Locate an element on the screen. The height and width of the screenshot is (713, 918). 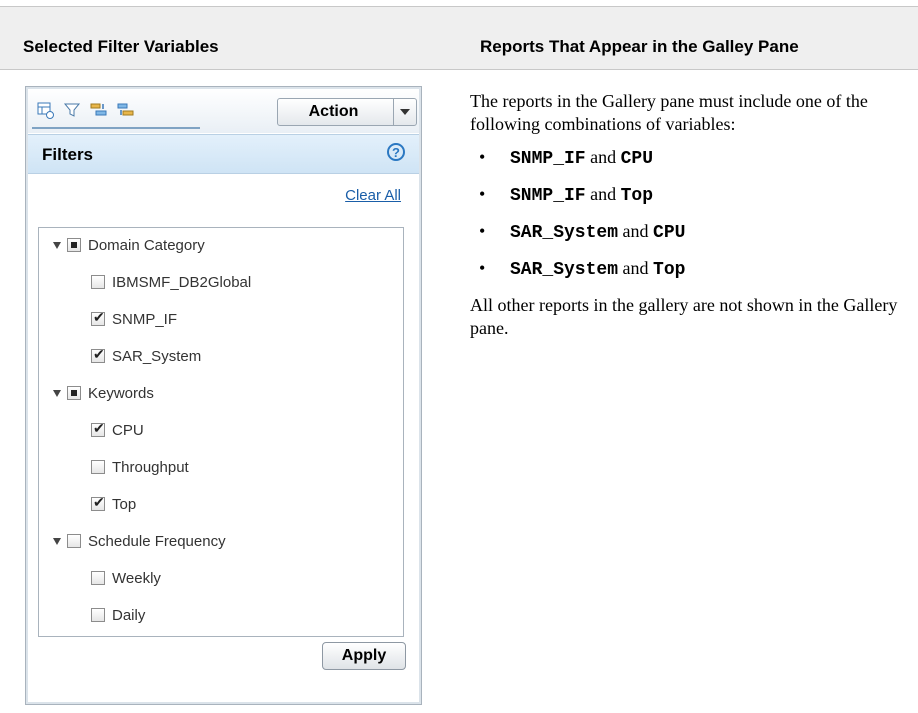
clear-all-link: Clear All is located at coordinates (373, 195).